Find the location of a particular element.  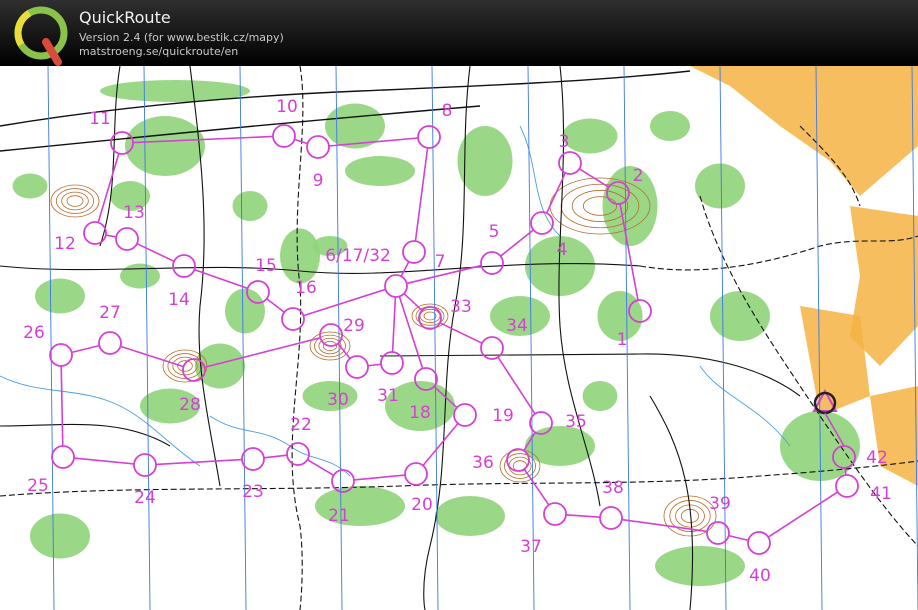

control-label: 36 is located at coordinates (483, 463).